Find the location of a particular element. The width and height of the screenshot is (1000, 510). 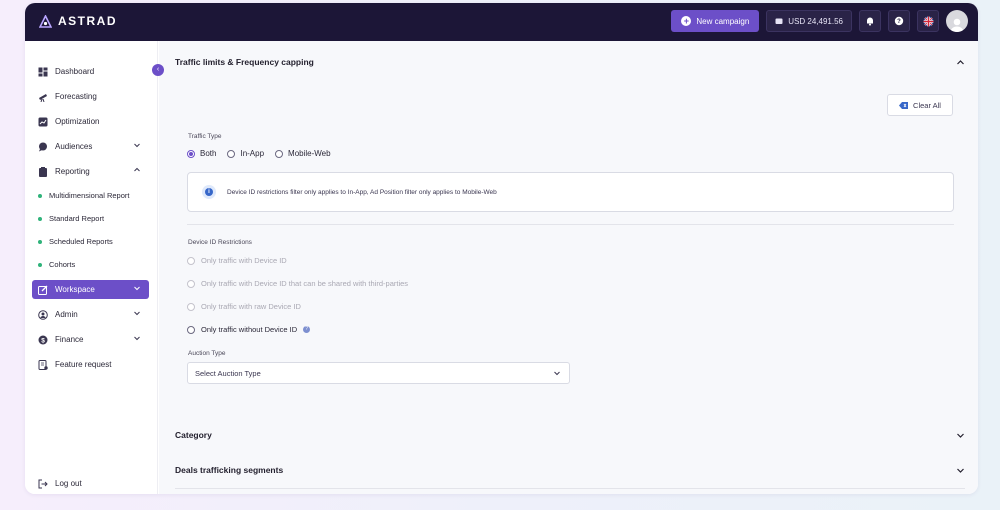

balance-value: USD 24,491.56 is located at coordinates (815, 21).